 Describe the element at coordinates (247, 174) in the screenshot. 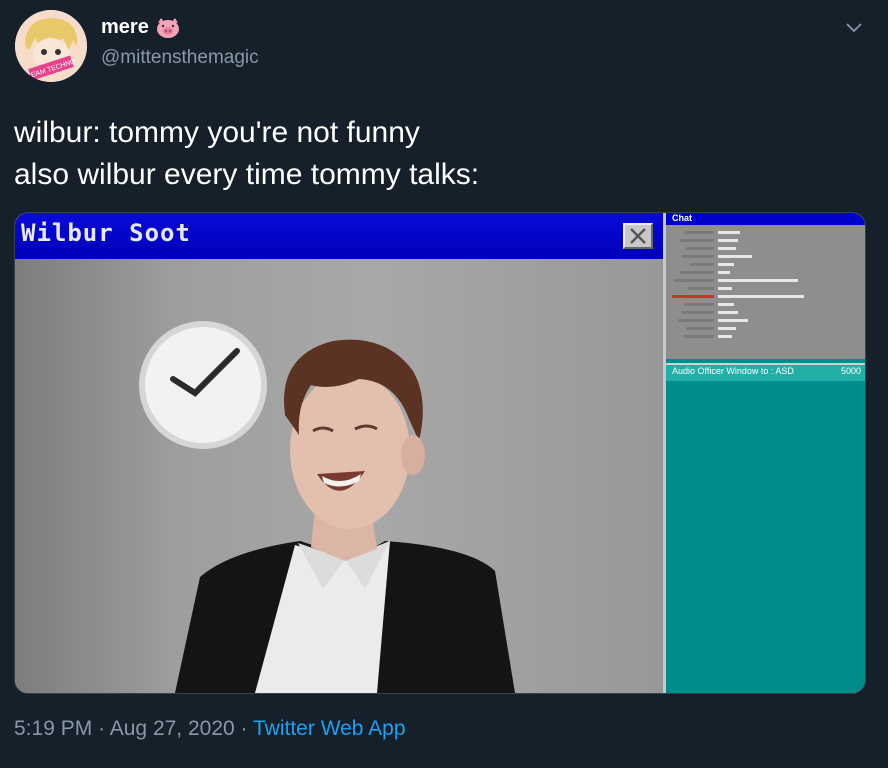

I see `tweet-text-line-2: also wilbur every time tommy talks:` at that location.